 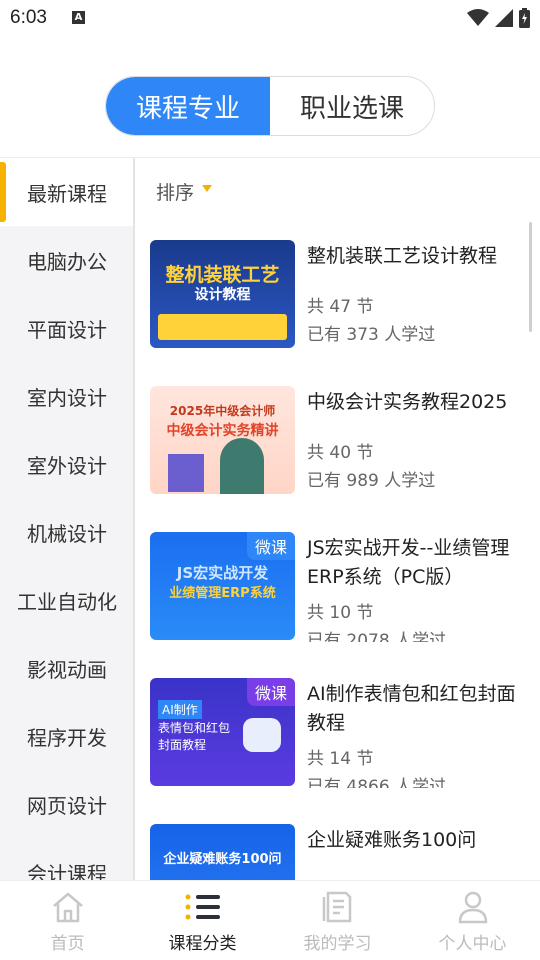 I want to click on course-thumbnail: 2025年中级会计师 中级会计实务精讲, so click(x=222, y=440).